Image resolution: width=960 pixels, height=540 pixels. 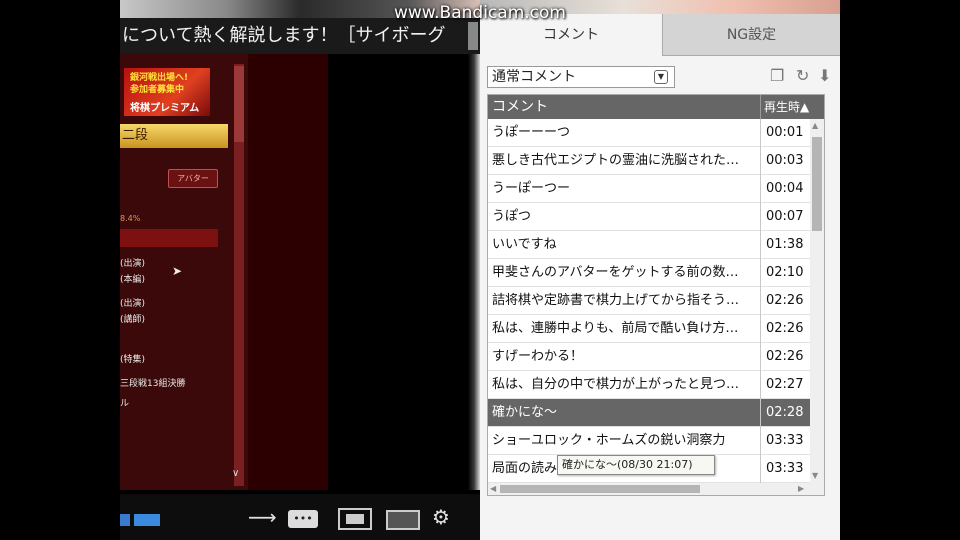 I want to click on video-title: について熱く解説します！［サイボーグ, so click(x=300, y=36).